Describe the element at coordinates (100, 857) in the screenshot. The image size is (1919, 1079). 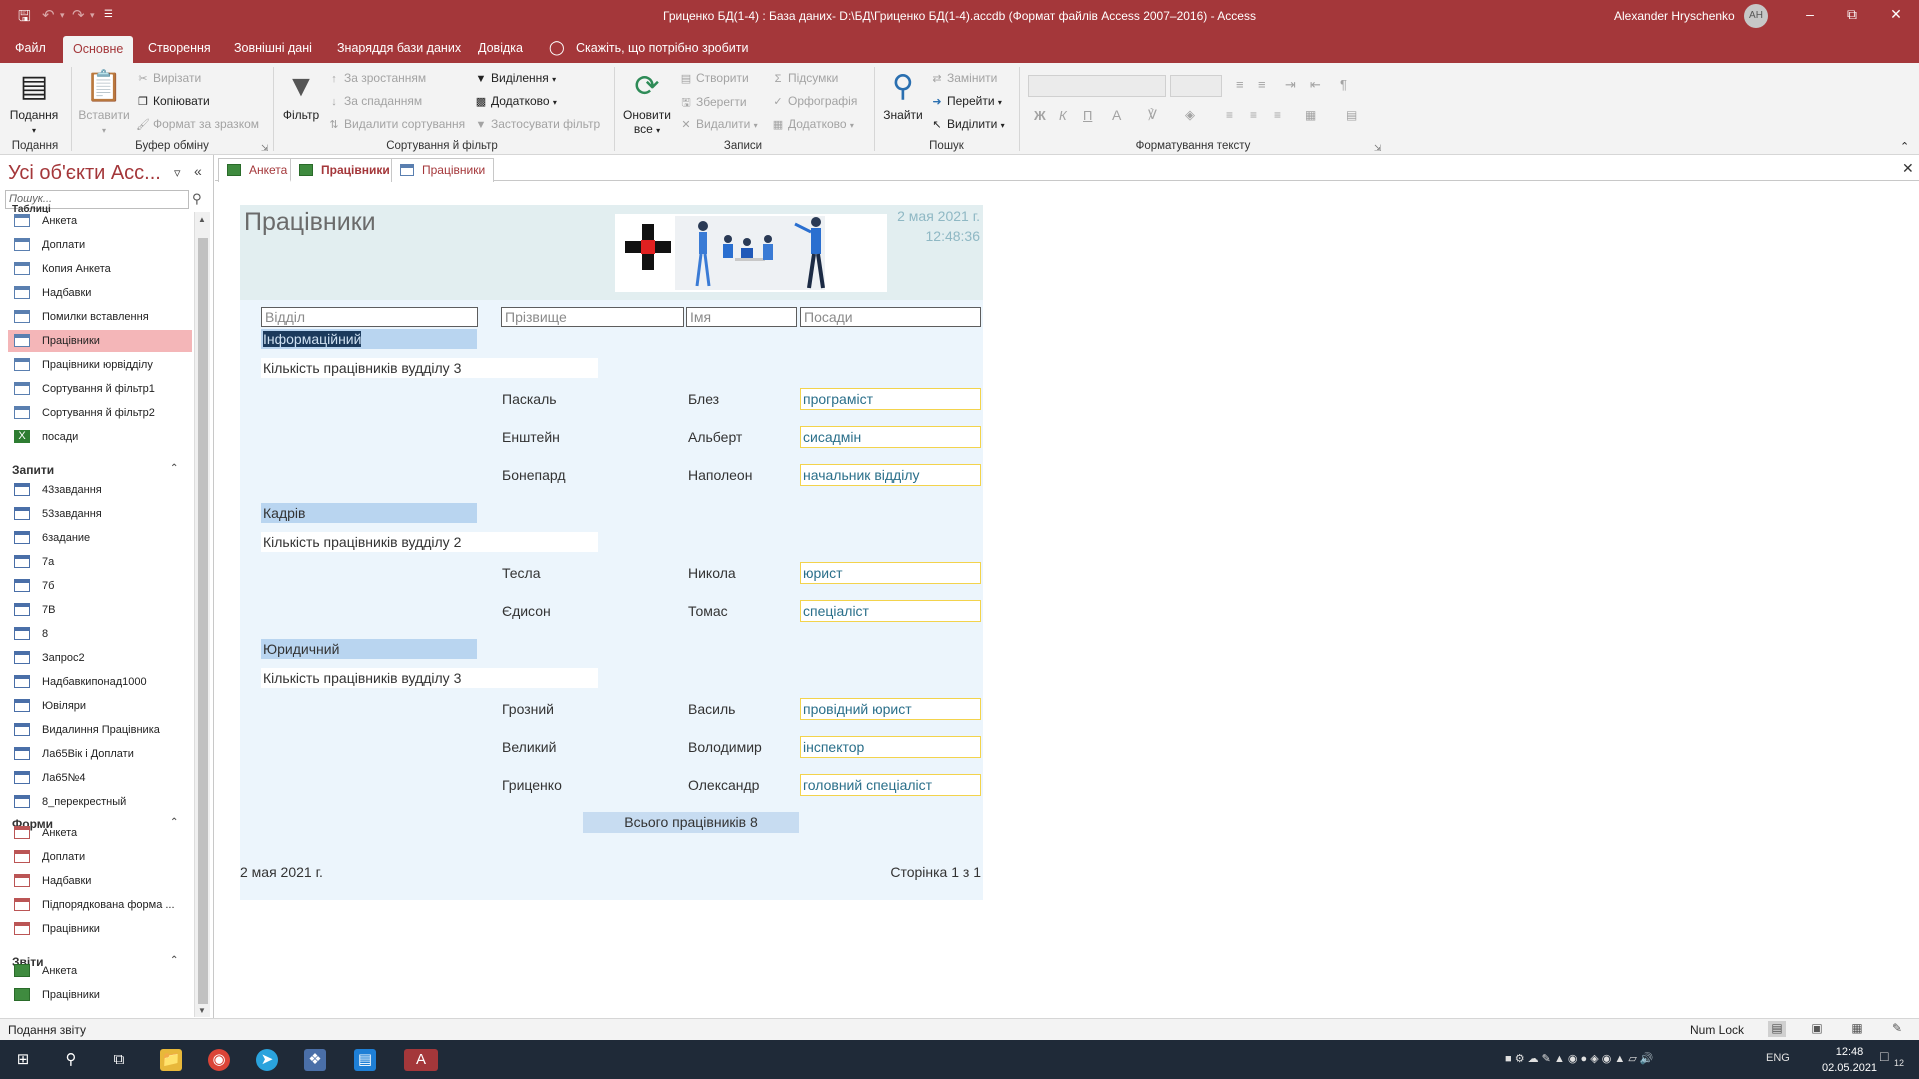
I see `nav-item-form: Доплати` at that location.